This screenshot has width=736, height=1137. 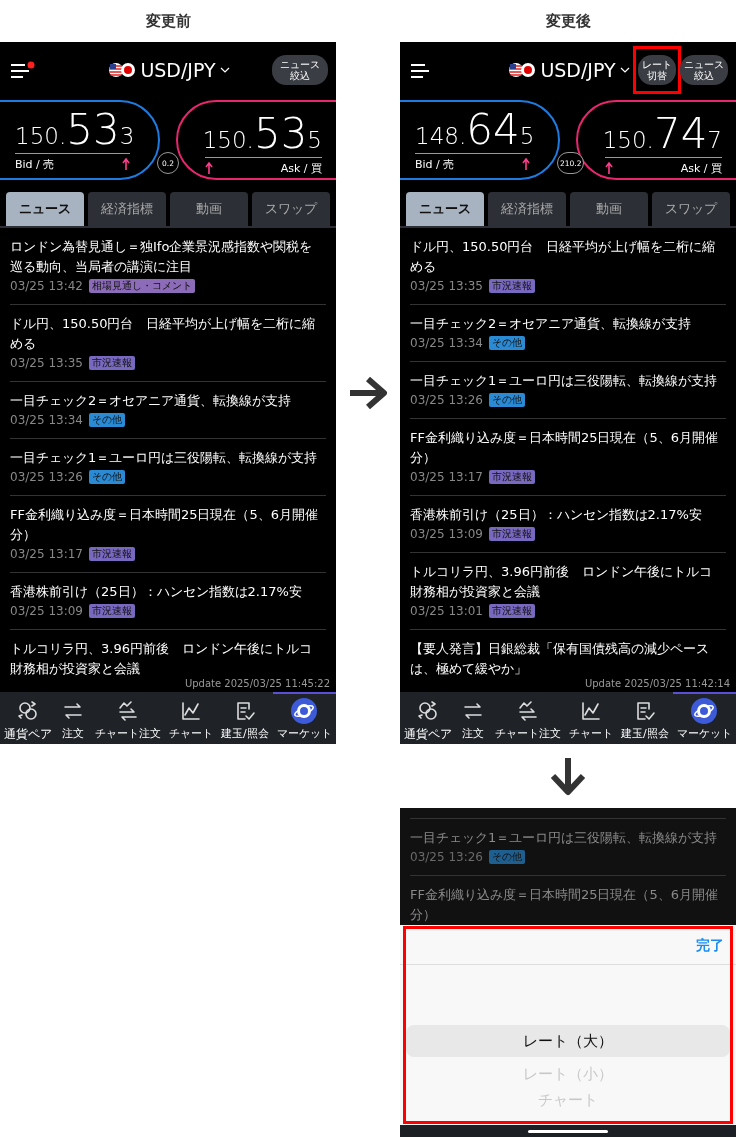 I want to click on update-time: Update 2025/03/25 11:45:22, so click(x=257, y=683).